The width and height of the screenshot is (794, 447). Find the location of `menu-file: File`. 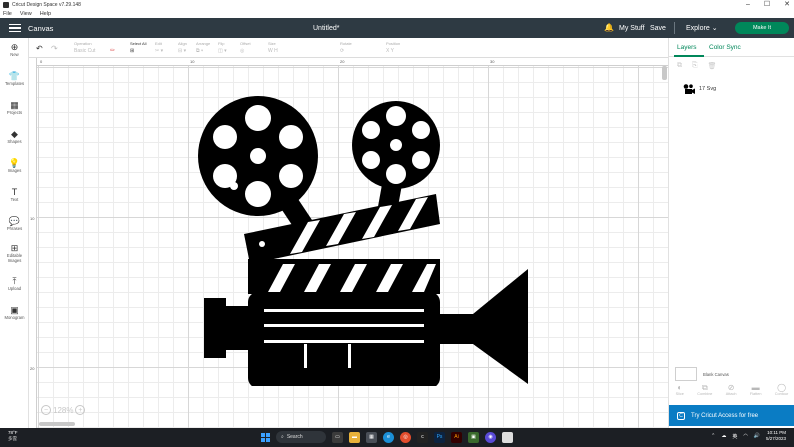

menu-file: File is located at coordinates (7, 14).